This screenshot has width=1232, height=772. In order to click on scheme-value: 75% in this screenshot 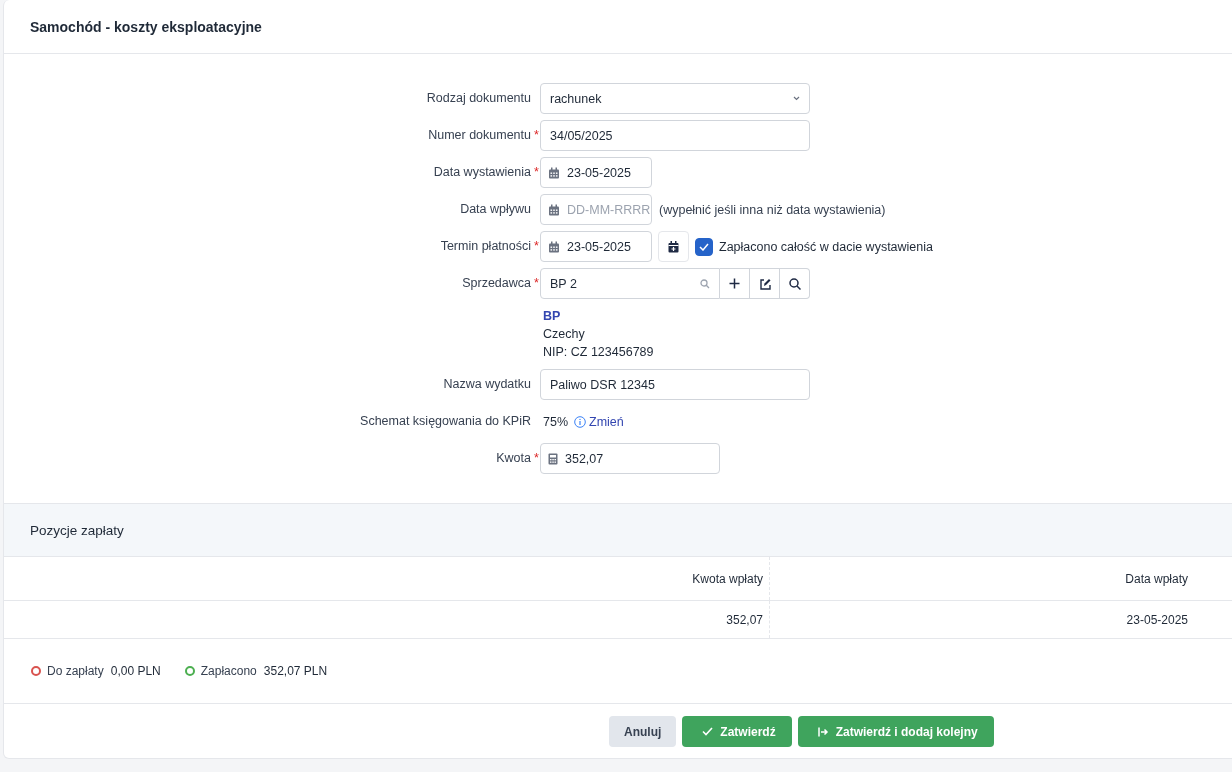, I will do `click(555, 421)`.